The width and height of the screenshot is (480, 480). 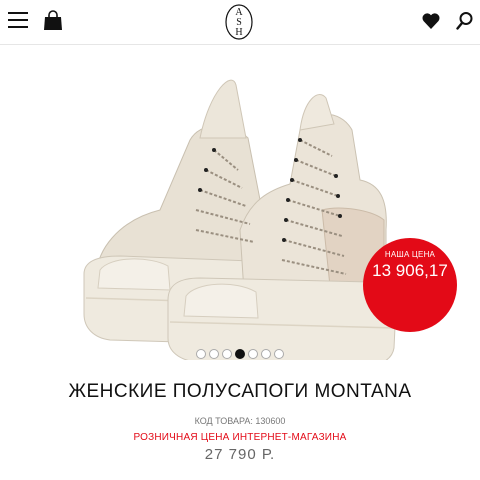 What do you see at coordinates (240, 391) in the screenshot?
I see `product-title: ЖЕНСКИЕ ПОЛУСАПОГИ MONTANA` at bounding box center [240, 391].